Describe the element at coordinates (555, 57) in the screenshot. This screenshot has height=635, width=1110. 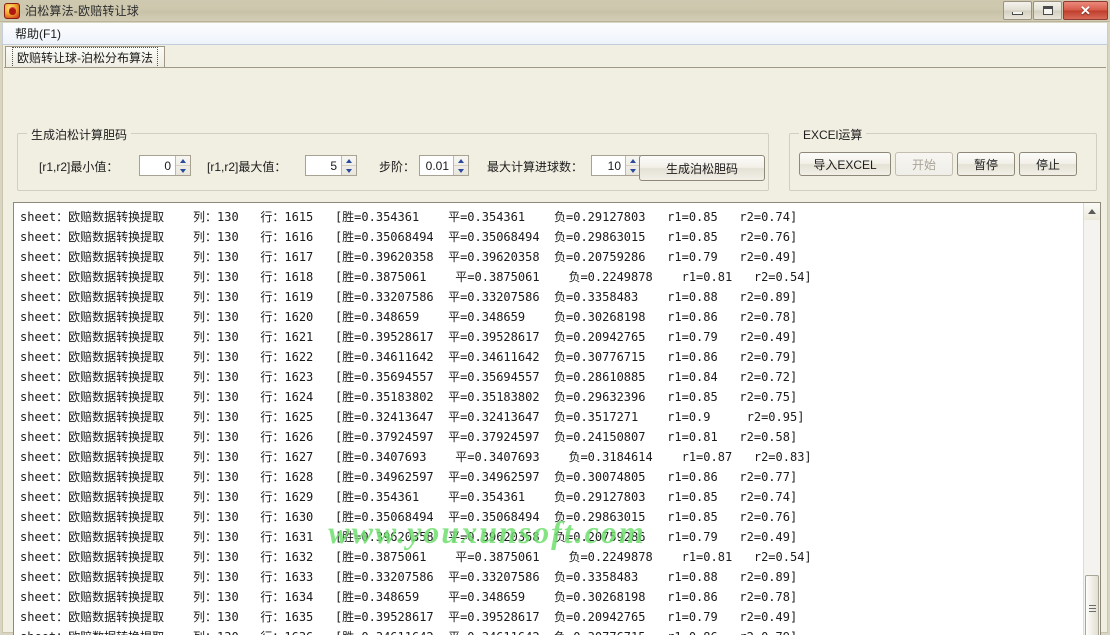
I see `tab-strip: 欧赔转让球-泊松分布算法` at that location.